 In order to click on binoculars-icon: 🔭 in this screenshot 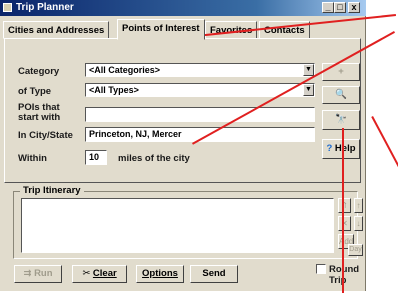, I will do `click(341, 119)`.